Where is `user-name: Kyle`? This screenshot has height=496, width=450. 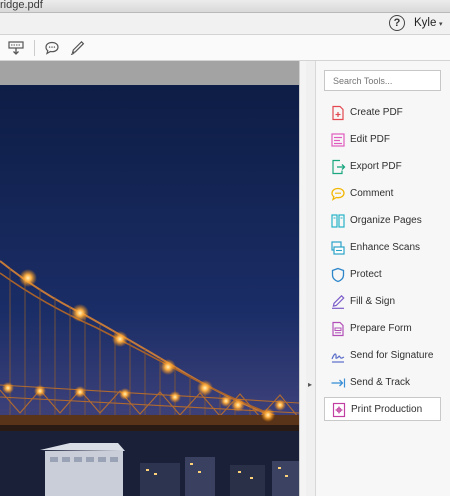
user-name: Kyle is located at coordinates (425, 23).